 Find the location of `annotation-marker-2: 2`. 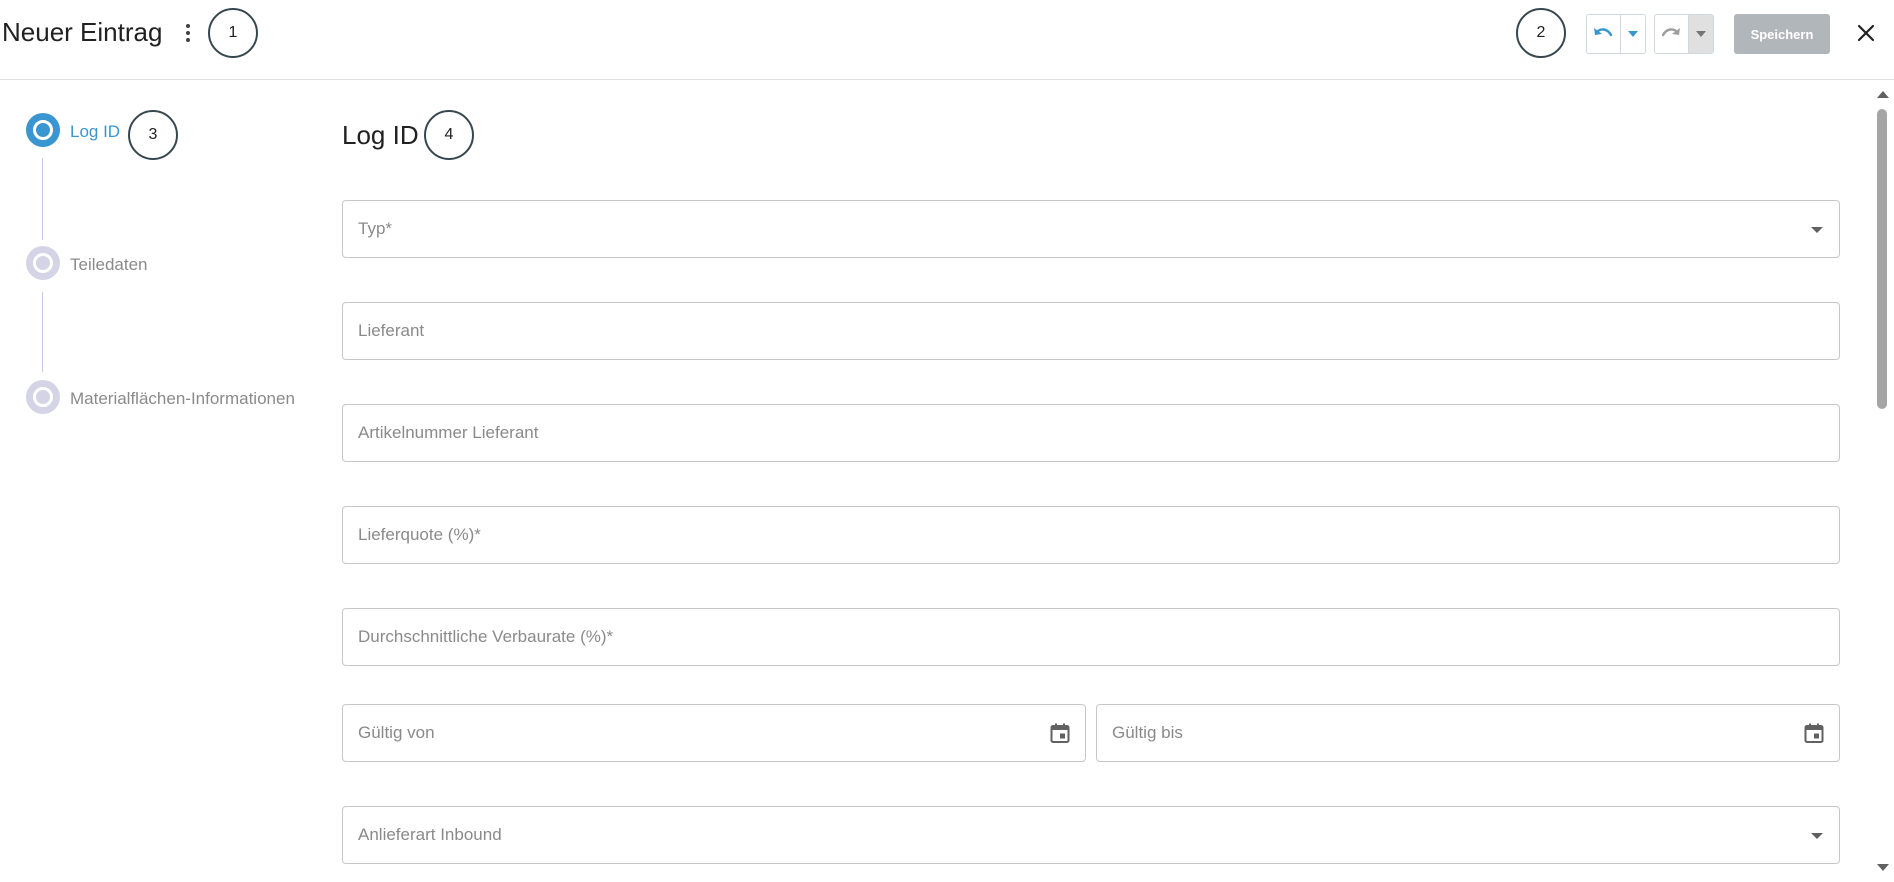

annotation-marker-2: 2 is located at coordinates (1541, 33).